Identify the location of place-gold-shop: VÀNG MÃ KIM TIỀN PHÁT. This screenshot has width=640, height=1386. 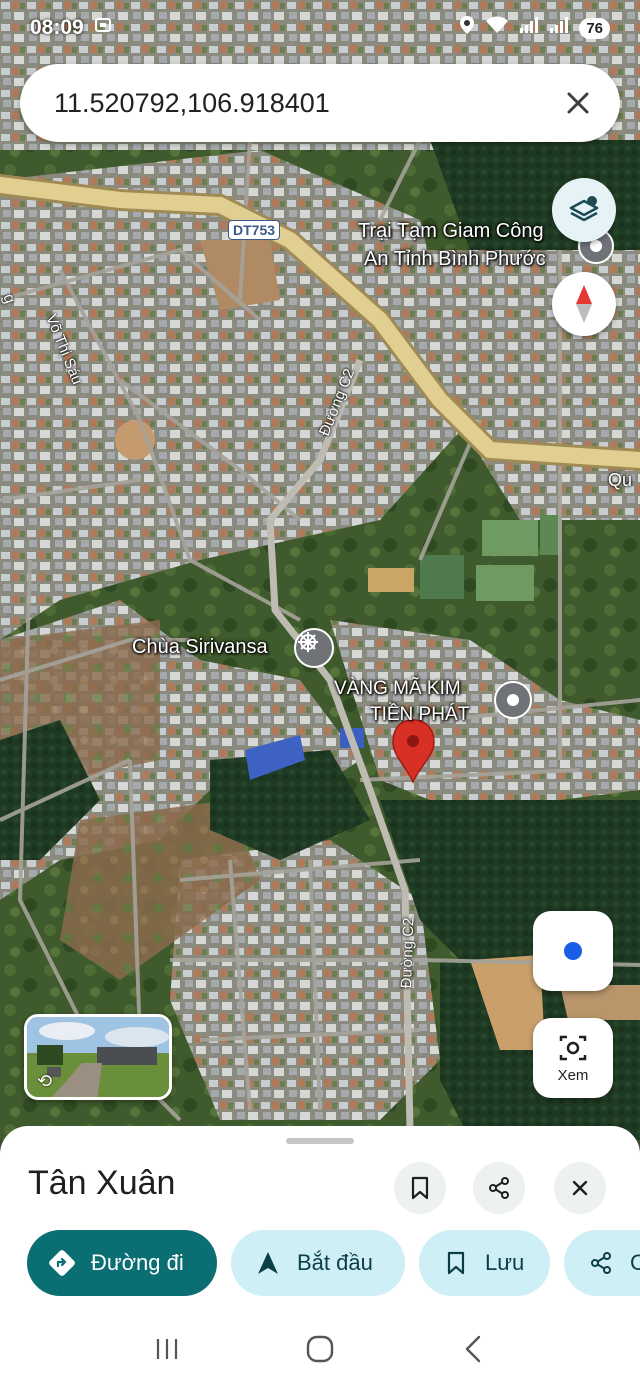
(435, 703).